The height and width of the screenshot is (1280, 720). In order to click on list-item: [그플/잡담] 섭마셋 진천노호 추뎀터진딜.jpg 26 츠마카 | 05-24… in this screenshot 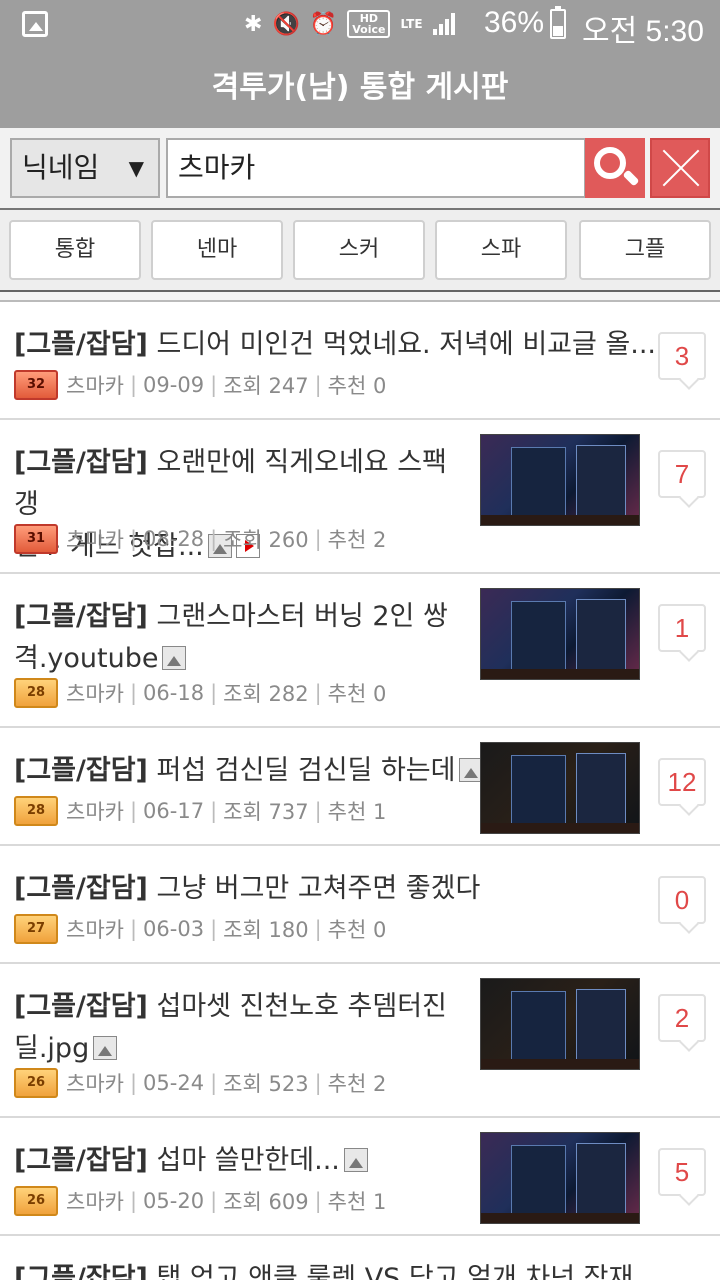, I will do `click(360, 1041)`.